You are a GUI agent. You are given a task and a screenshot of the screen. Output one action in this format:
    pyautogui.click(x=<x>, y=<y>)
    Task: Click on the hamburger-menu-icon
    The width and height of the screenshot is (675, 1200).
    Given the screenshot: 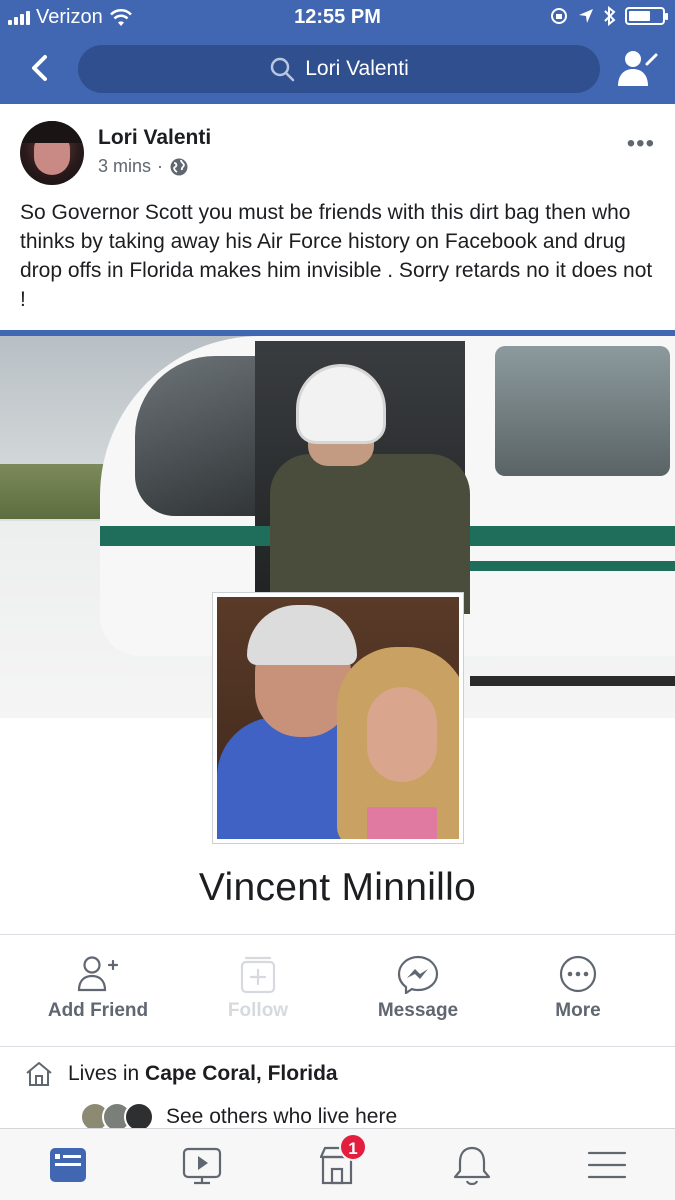 What is the action you would take?
    pyautogui.click(x=607, y=1165)
    